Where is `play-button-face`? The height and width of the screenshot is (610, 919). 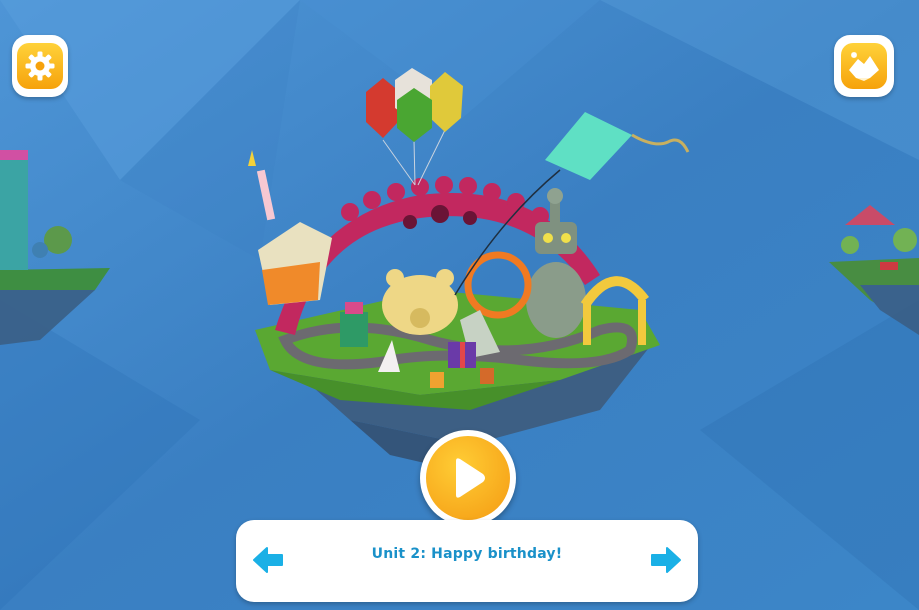
play-button-face is located at coordinates (468, 478).